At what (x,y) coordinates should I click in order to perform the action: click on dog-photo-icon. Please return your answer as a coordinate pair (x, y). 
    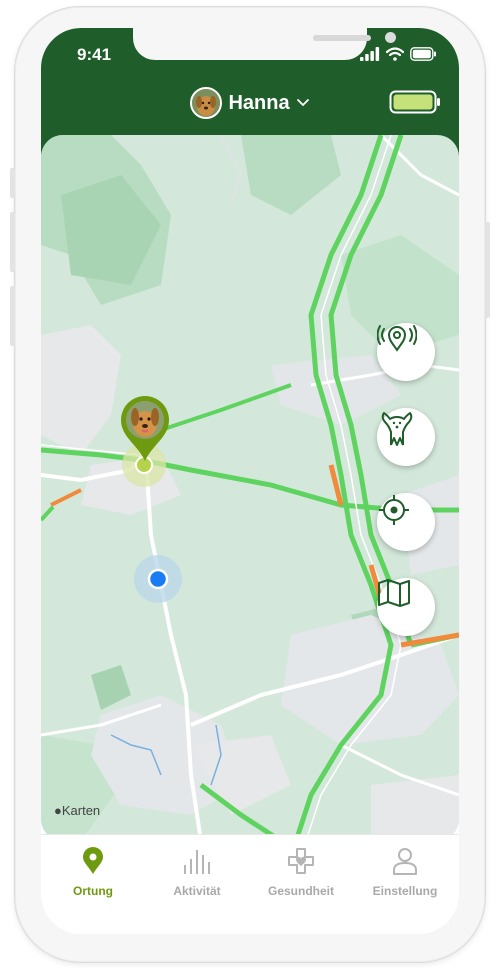
    Looking at the image, I should click on (206, 103).